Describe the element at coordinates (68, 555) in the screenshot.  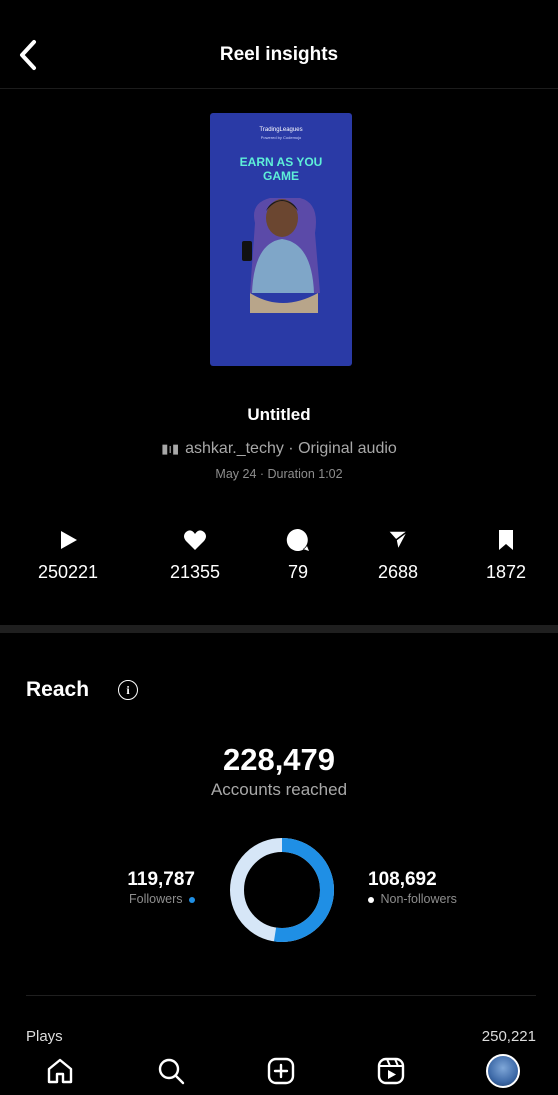
I see `stat-plays: 250221` at that location.